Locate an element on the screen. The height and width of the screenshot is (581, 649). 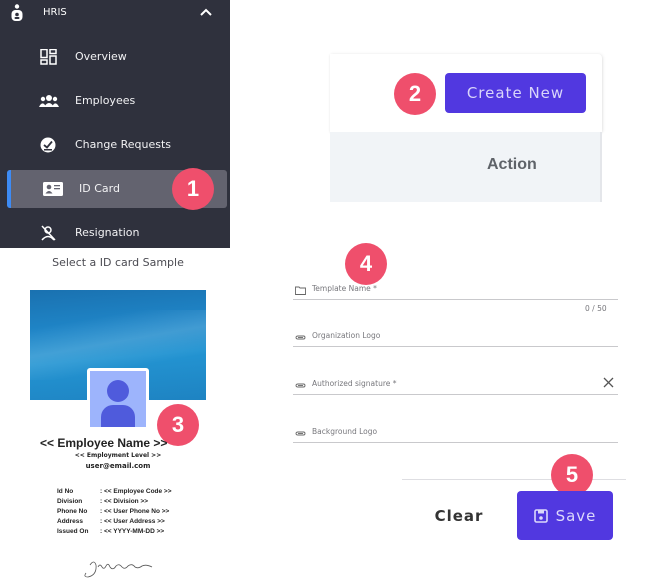
id-card-detail-row: Address: << User Address >> is located at coordinates (111, 521).